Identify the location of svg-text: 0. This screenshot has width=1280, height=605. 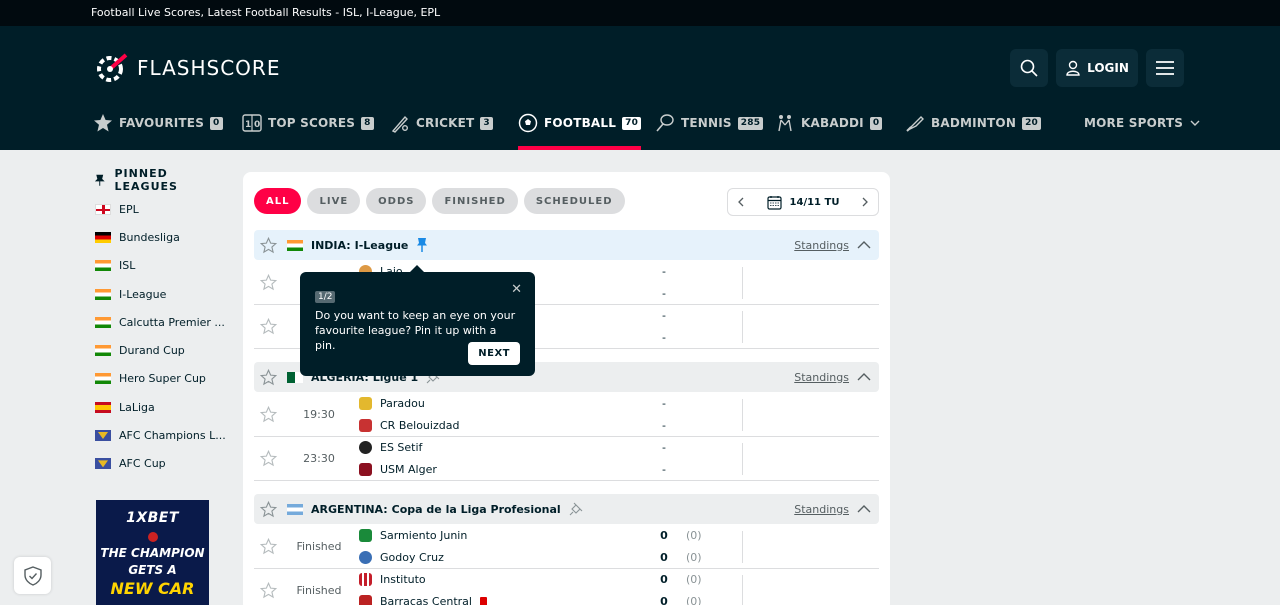
(257, 125).